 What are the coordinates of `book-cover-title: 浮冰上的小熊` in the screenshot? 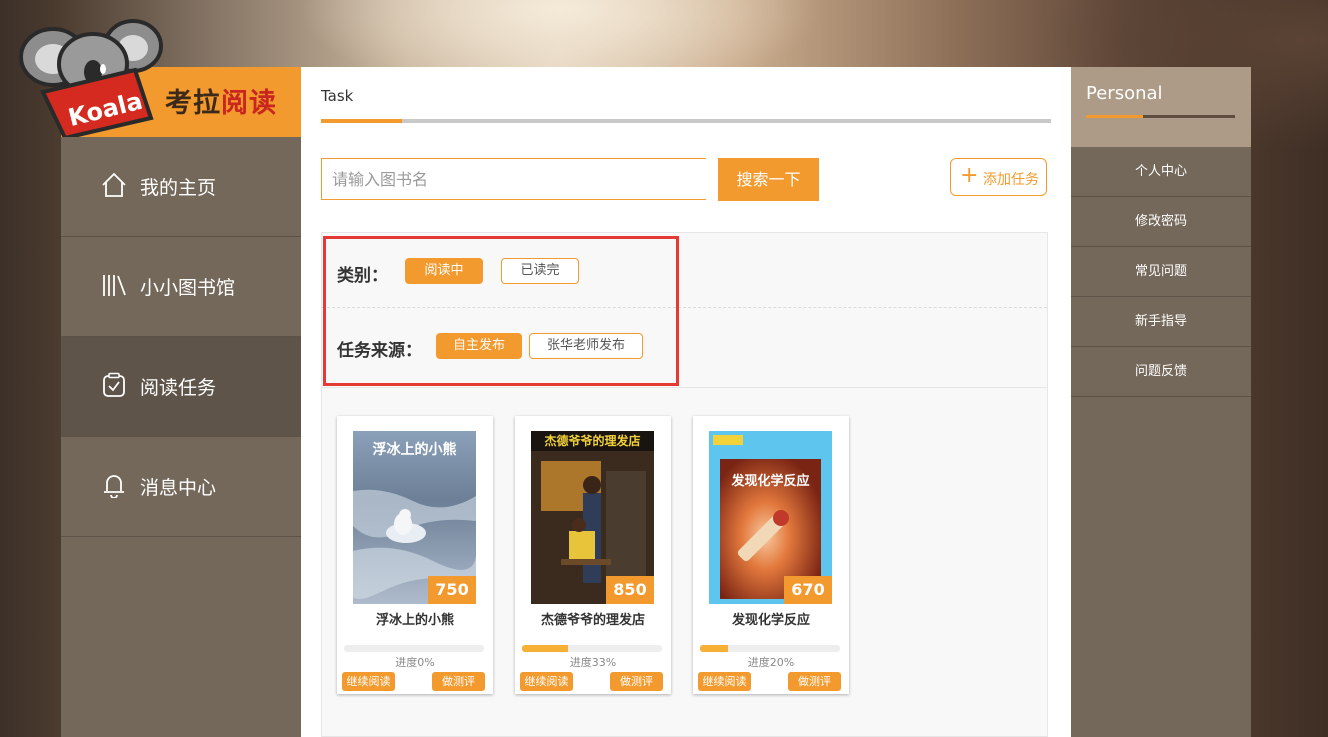 It's located at (415, 449).